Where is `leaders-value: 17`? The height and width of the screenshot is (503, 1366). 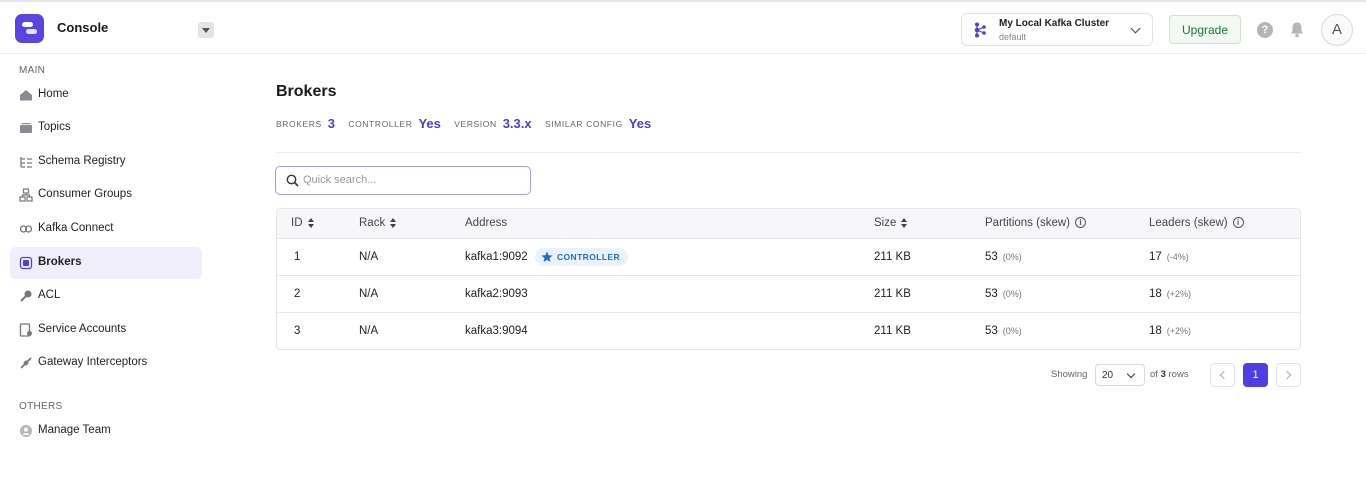 leaders-value: 17 is located at coordinates (1155, 257).